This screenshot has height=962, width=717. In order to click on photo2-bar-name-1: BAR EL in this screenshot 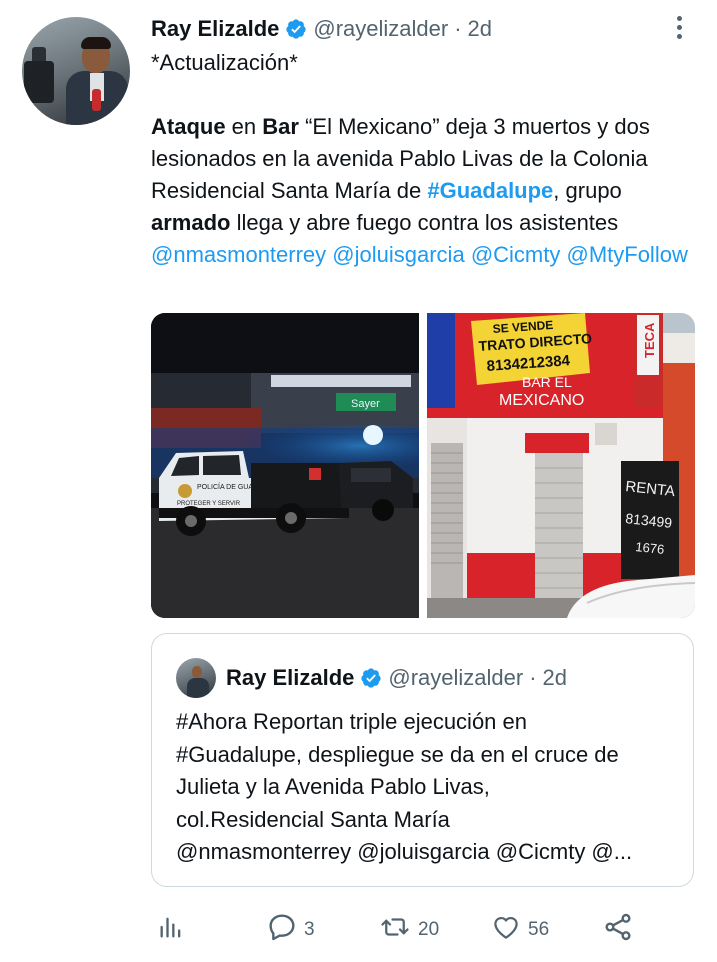, I will do `click(547, 382)`.